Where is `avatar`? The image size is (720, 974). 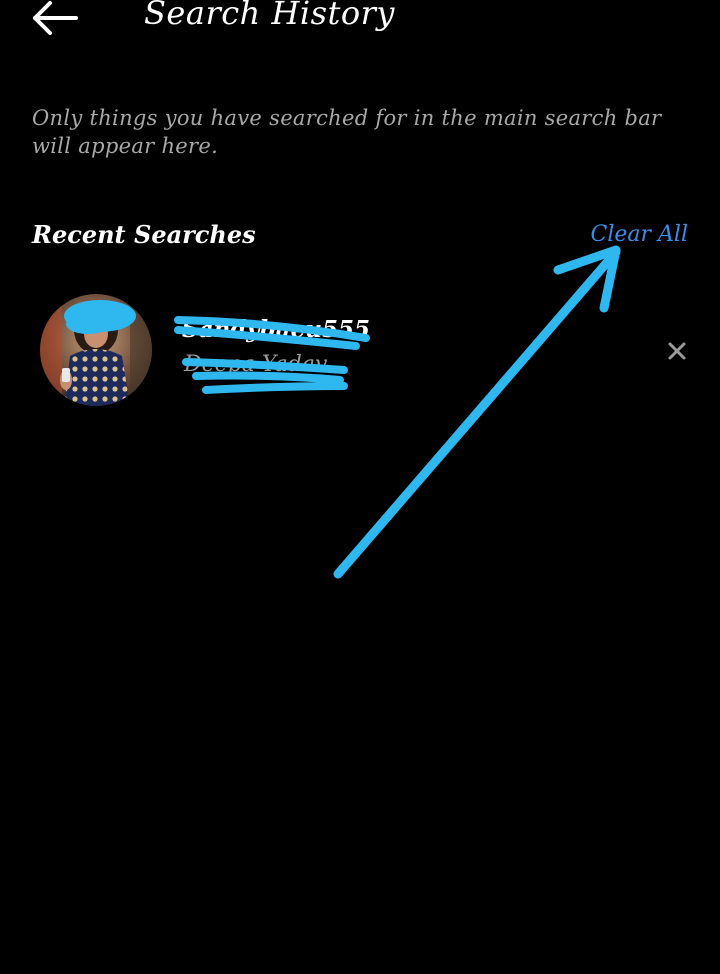 avatar is located at coordinates (96, 350).